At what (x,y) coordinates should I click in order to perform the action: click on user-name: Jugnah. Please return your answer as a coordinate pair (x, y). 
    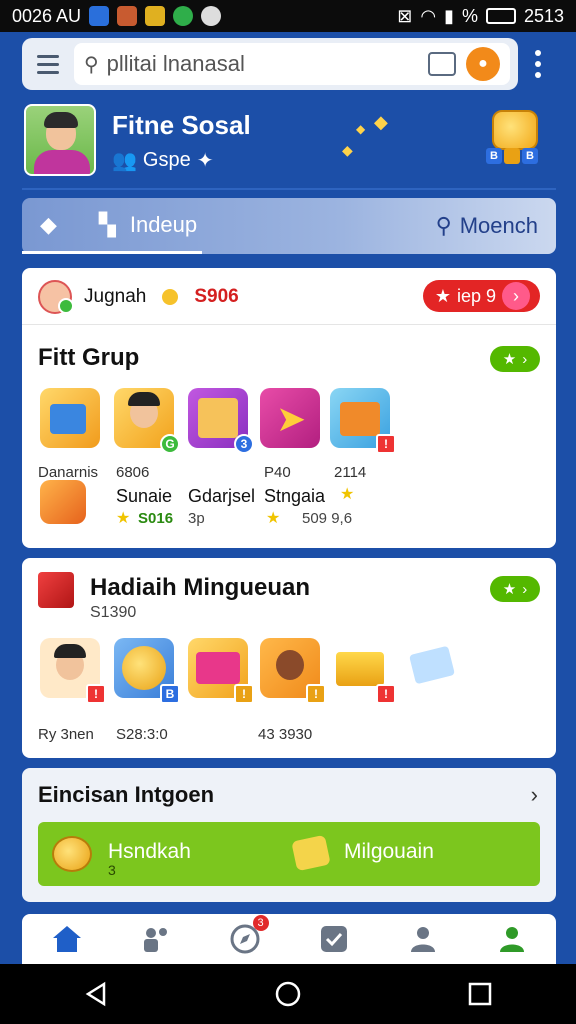
    Looking at the image, I should click on (115, 296).